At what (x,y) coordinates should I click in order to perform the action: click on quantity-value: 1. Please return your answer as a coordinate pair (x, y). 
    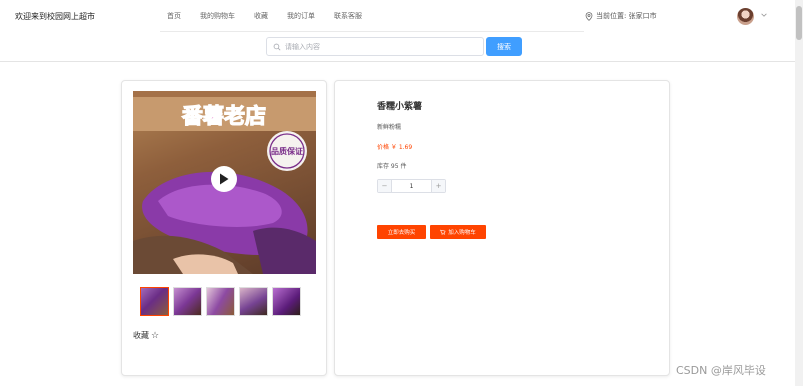
    Looking at the image, I should click on (411, 186).